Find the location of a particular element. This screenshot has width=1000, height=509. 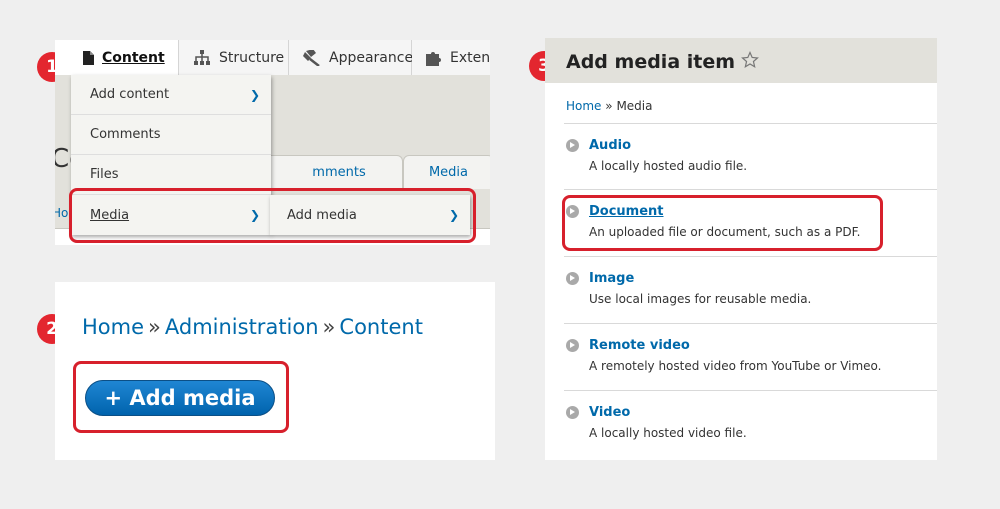

media-type-audio-link: Audio is located at coordinates (610, 145).